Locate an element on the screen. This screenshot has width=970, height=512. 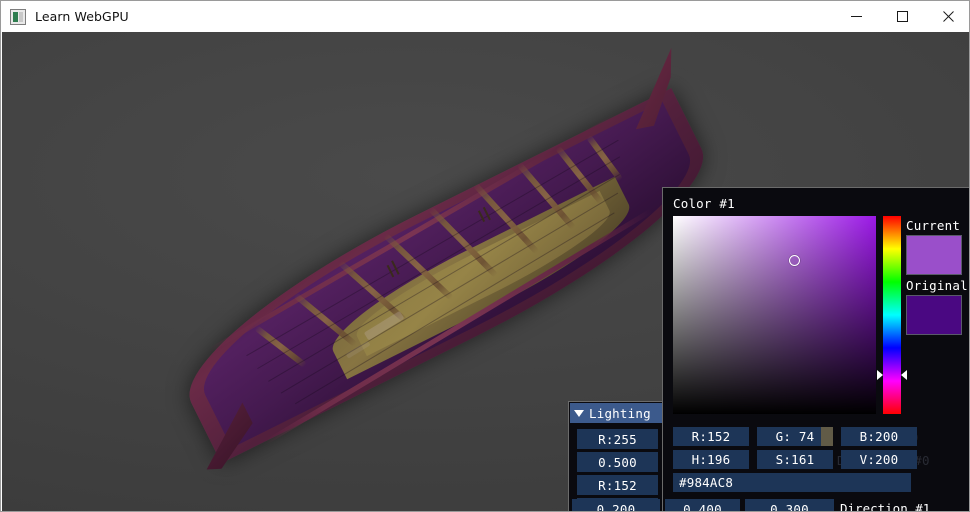
title-bar: Learn WebGPU is located at coordinates (485, 16).